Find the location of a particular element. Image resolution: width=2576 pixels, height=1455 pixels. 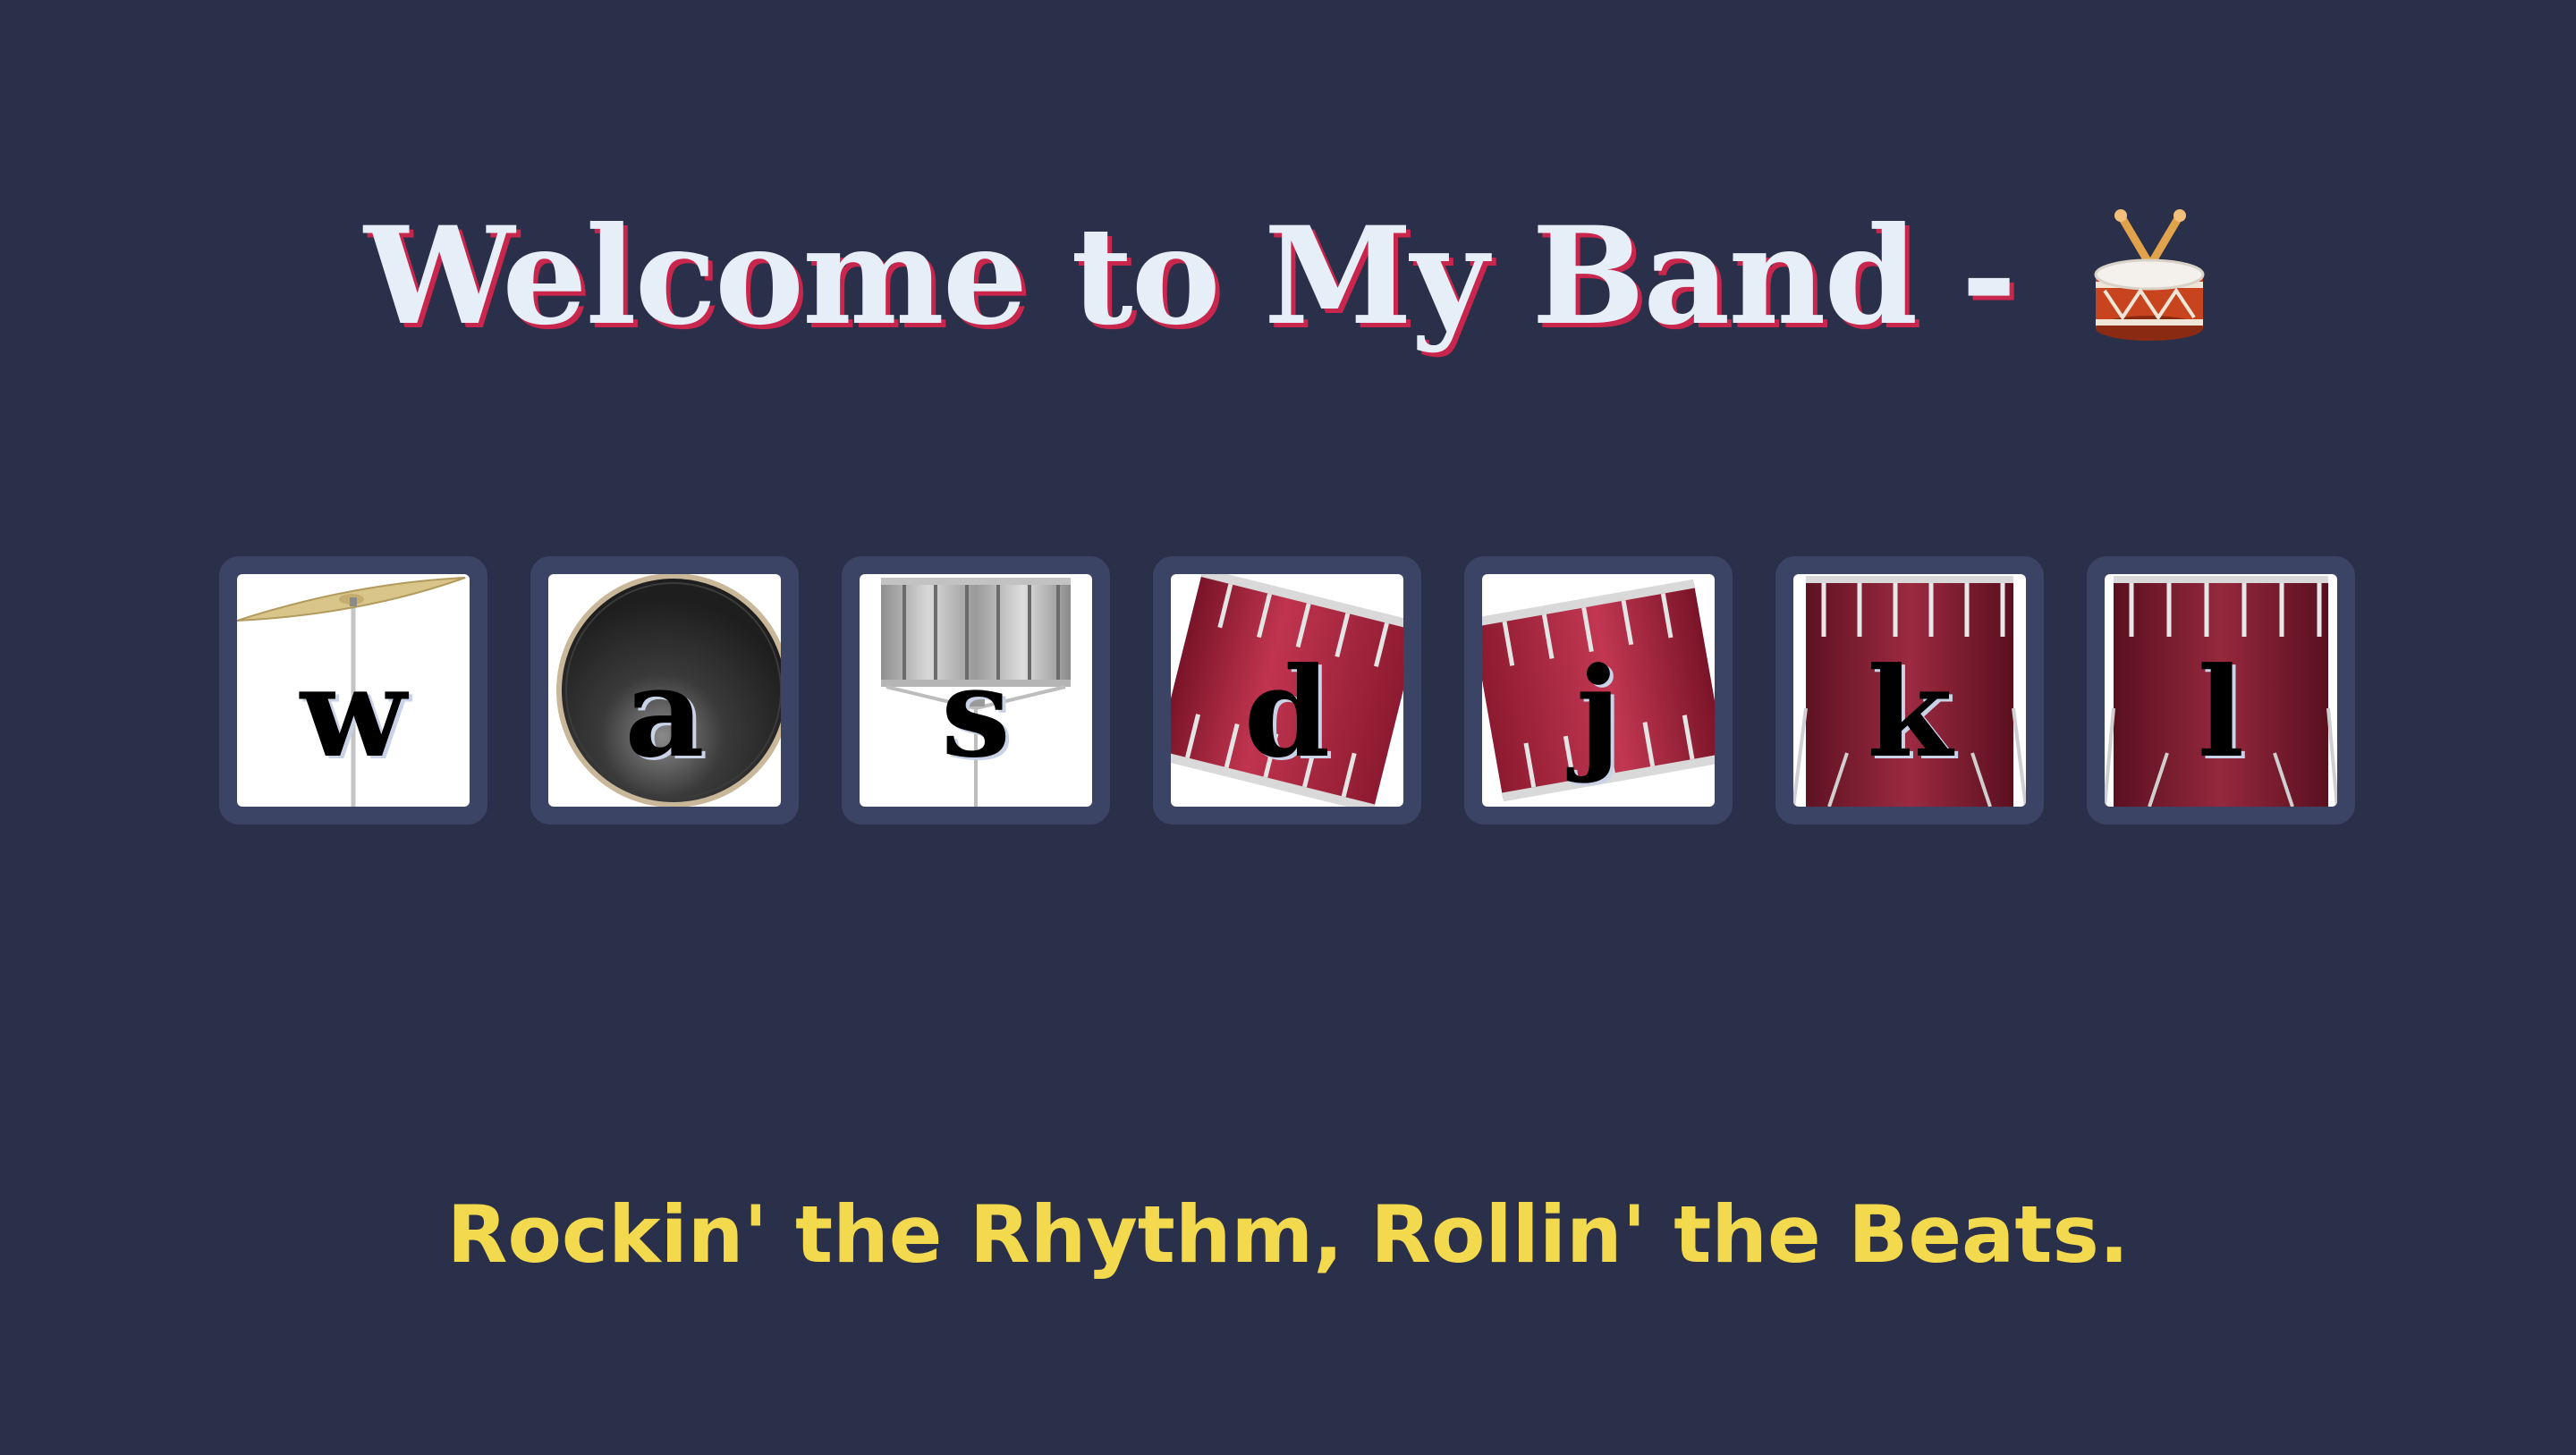

drum-key-face: a is located at coordinates (664, 690).